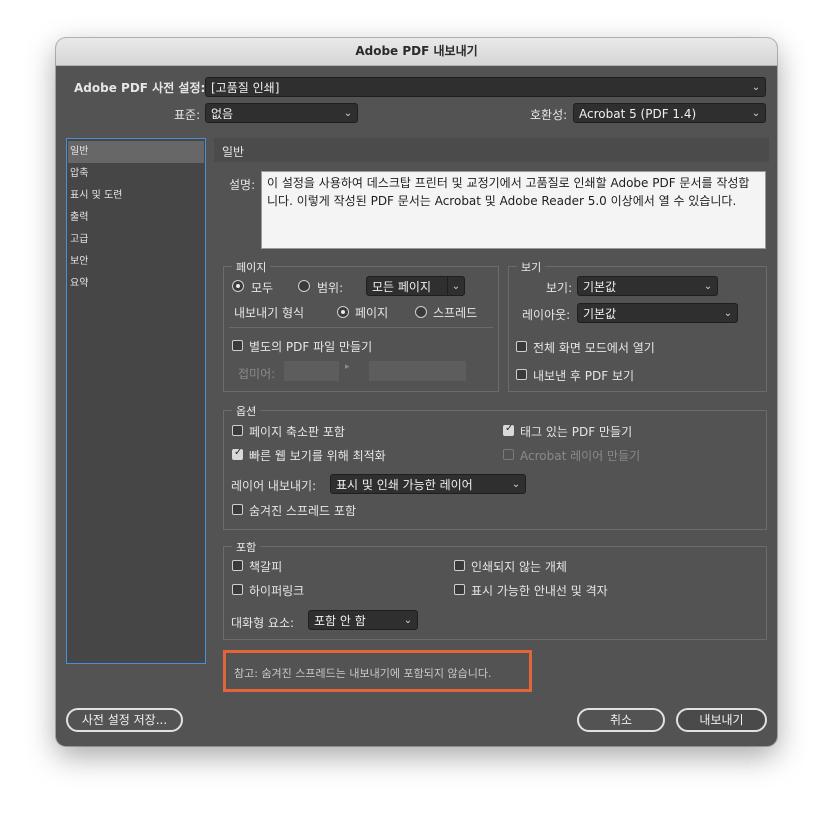 This screenshot has width=833, height=821. What do you see at coordinates (136, 262) in the screenshot?
I see `sidebar-item-security: 보안` at bounding box center [136, 262].